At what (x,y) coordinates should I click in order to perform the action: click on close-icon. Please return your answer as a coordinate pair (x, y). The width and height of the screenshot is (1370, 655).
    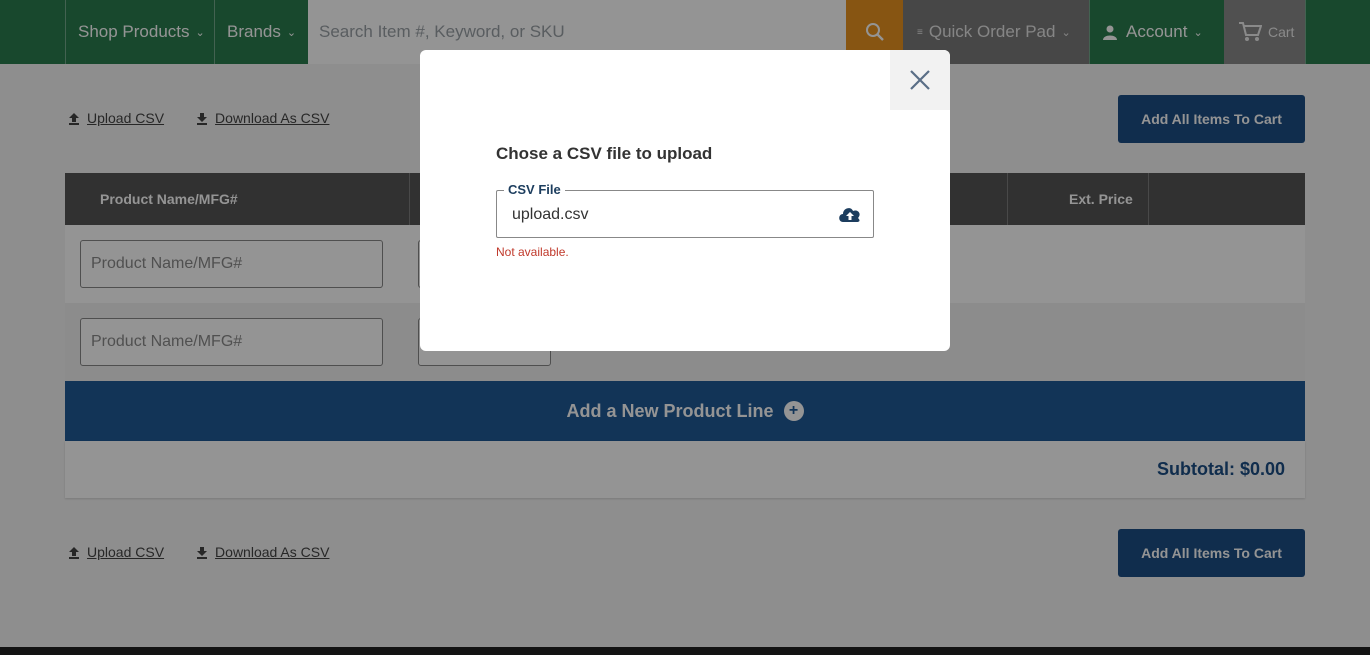
    Looking at the image, I should click on (920, 80).